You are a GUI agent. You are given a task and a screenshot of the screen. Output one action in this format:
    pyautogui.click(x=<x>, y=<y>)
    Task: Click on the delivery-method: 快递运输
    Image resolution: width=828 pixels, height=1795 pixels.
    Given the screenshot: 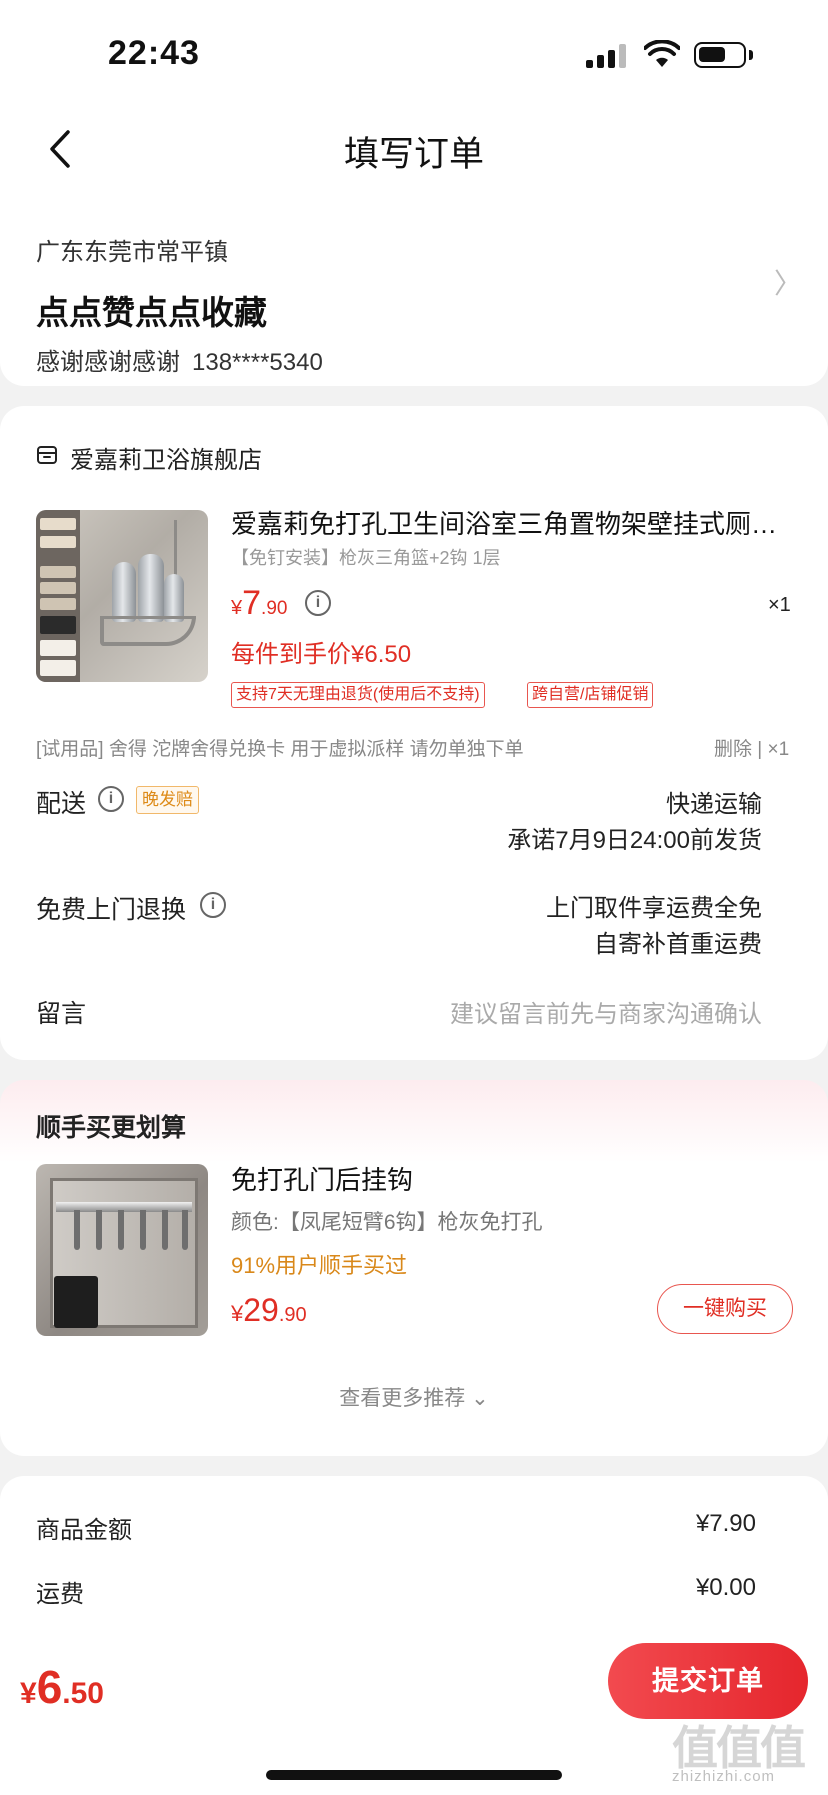 What is the action you would take?
    pyautogui.click(x=714, y=804)
    